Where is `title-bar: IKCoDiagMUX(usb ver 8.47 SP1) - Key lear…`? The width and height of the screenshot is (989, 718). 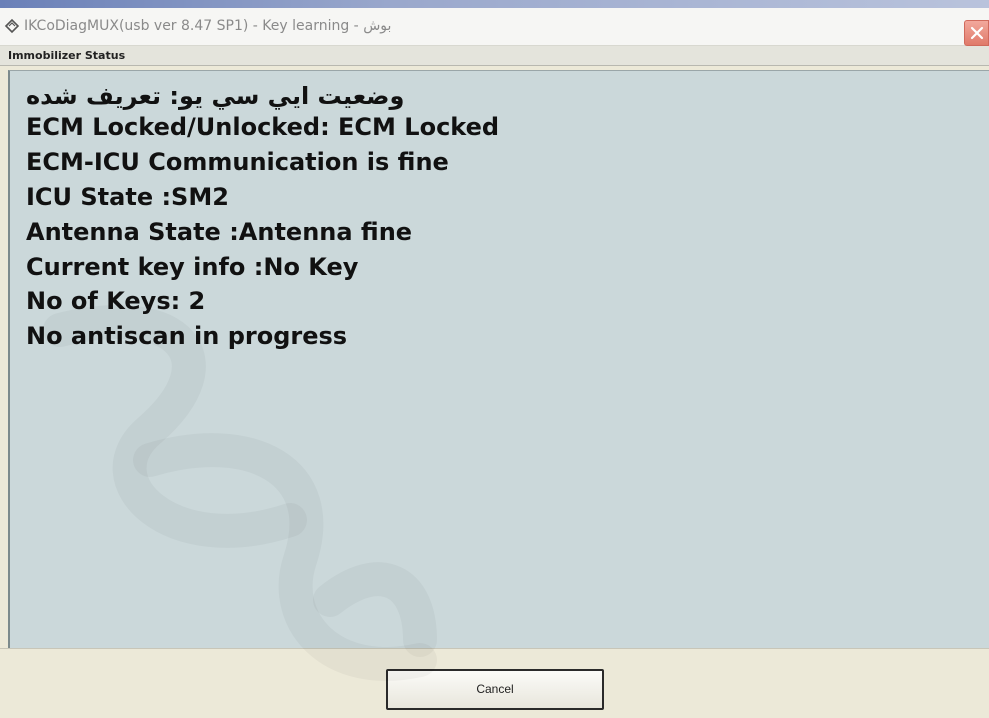
title-bar: IKCoDiagMUX(usb ver 8.47 SP1) - Key lear… is located at coordinates (494, 27).